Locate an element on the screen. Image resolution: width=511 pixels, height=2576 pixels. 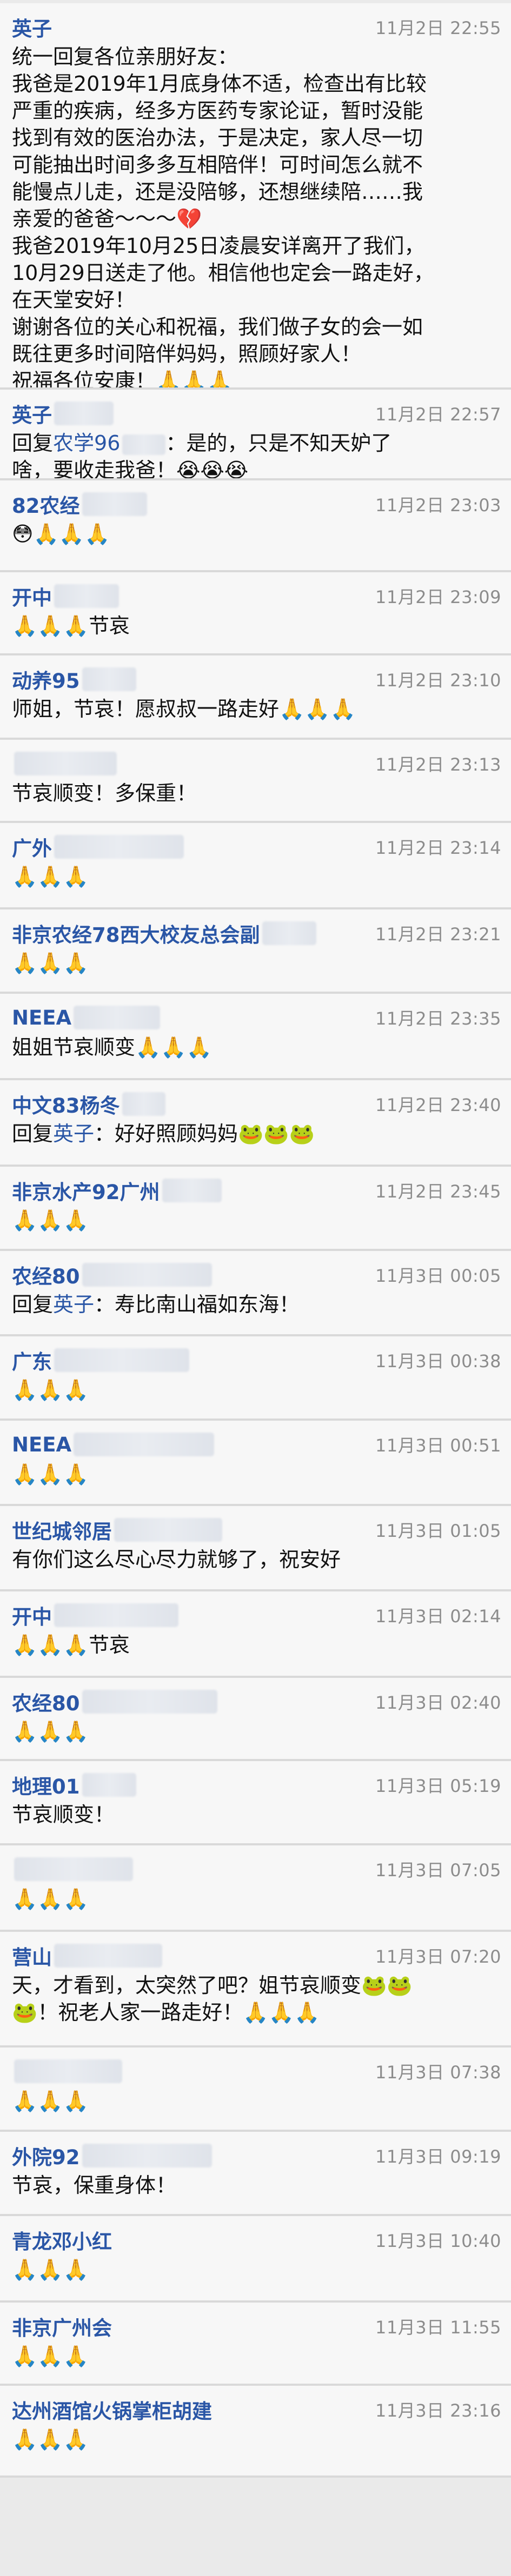
comment-item: 动养95 11月2日 23:10 师姐，节哀！愿叔叔一路走好🙏🙏🙏 is located at coordinates (255, 697).